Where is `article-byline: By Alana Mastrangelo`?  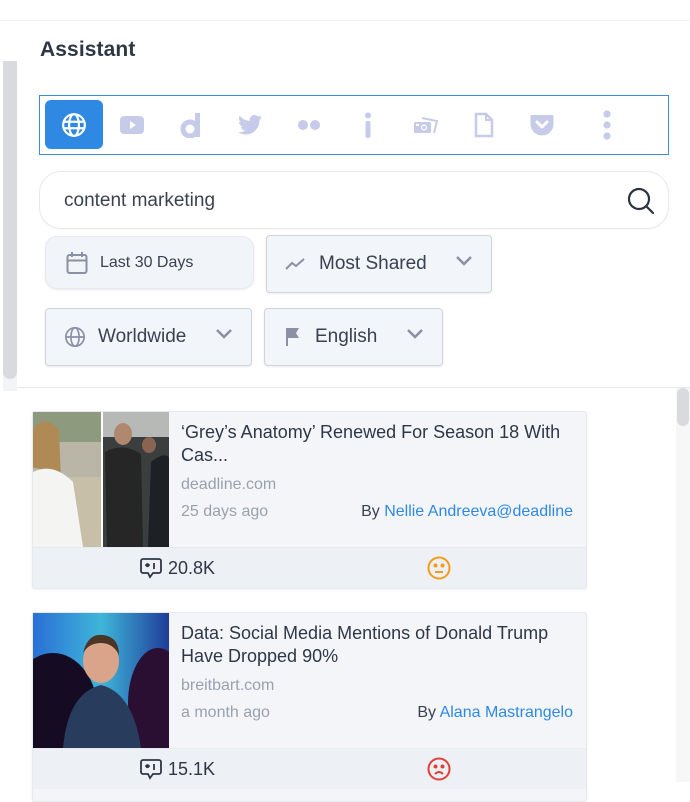
article-byline: By Alana Mastrangelo is located at coordinates (495, 713).